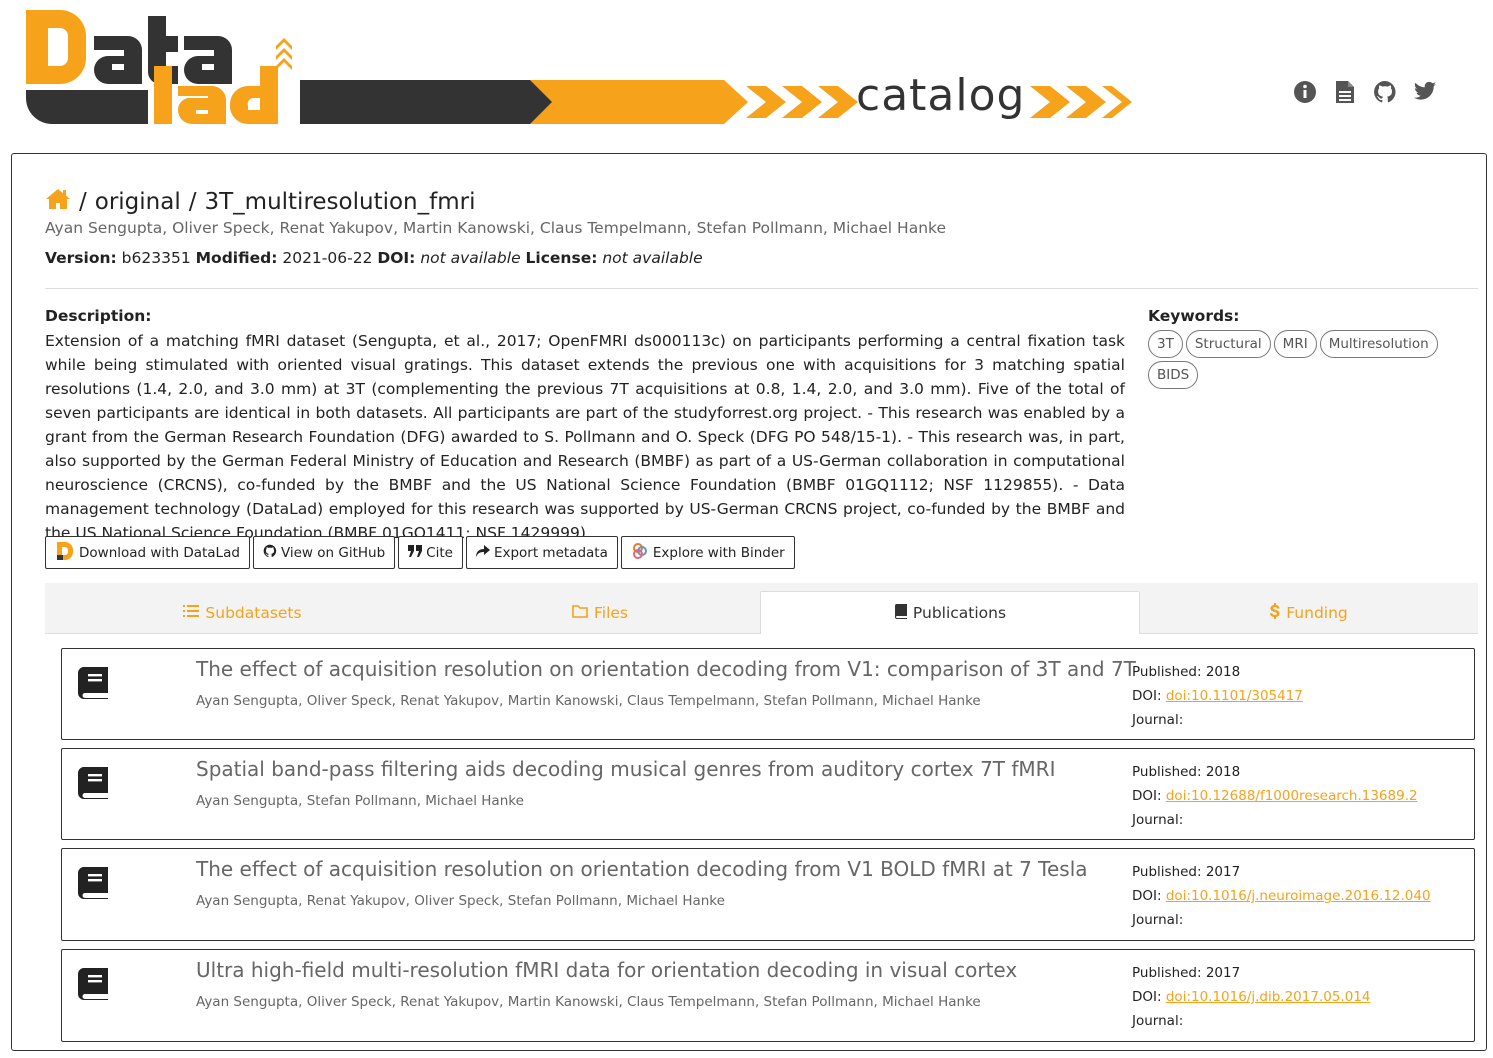  What do you see at coordinates (138, 202) in the screenshot?
I see `breadcrumb-item-original: original` at bounding box center [138, 202].